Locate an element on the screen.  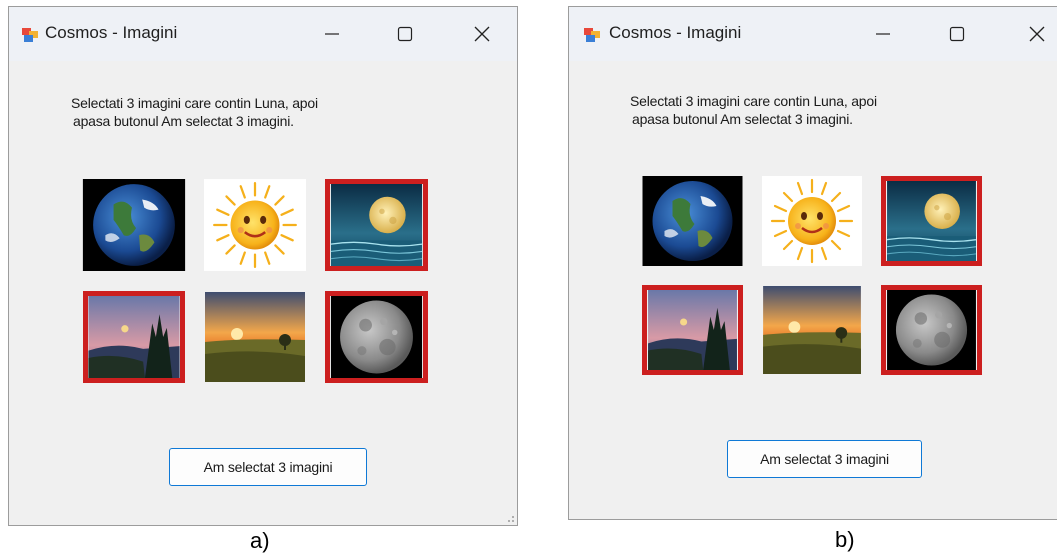
caption-a: a) is located at coordinates (260, 540).